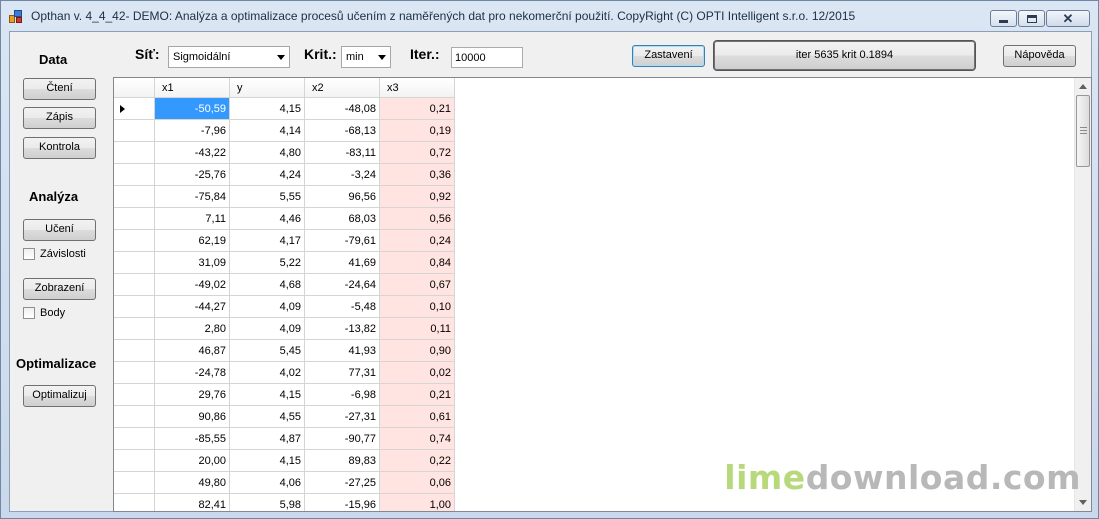 This screenshot has height=519, width=1099. What do you see at coordinates (417, 175) in the screenshot?
I see `grid-cell-x3: 0,36` at bounding box center [417, 175].